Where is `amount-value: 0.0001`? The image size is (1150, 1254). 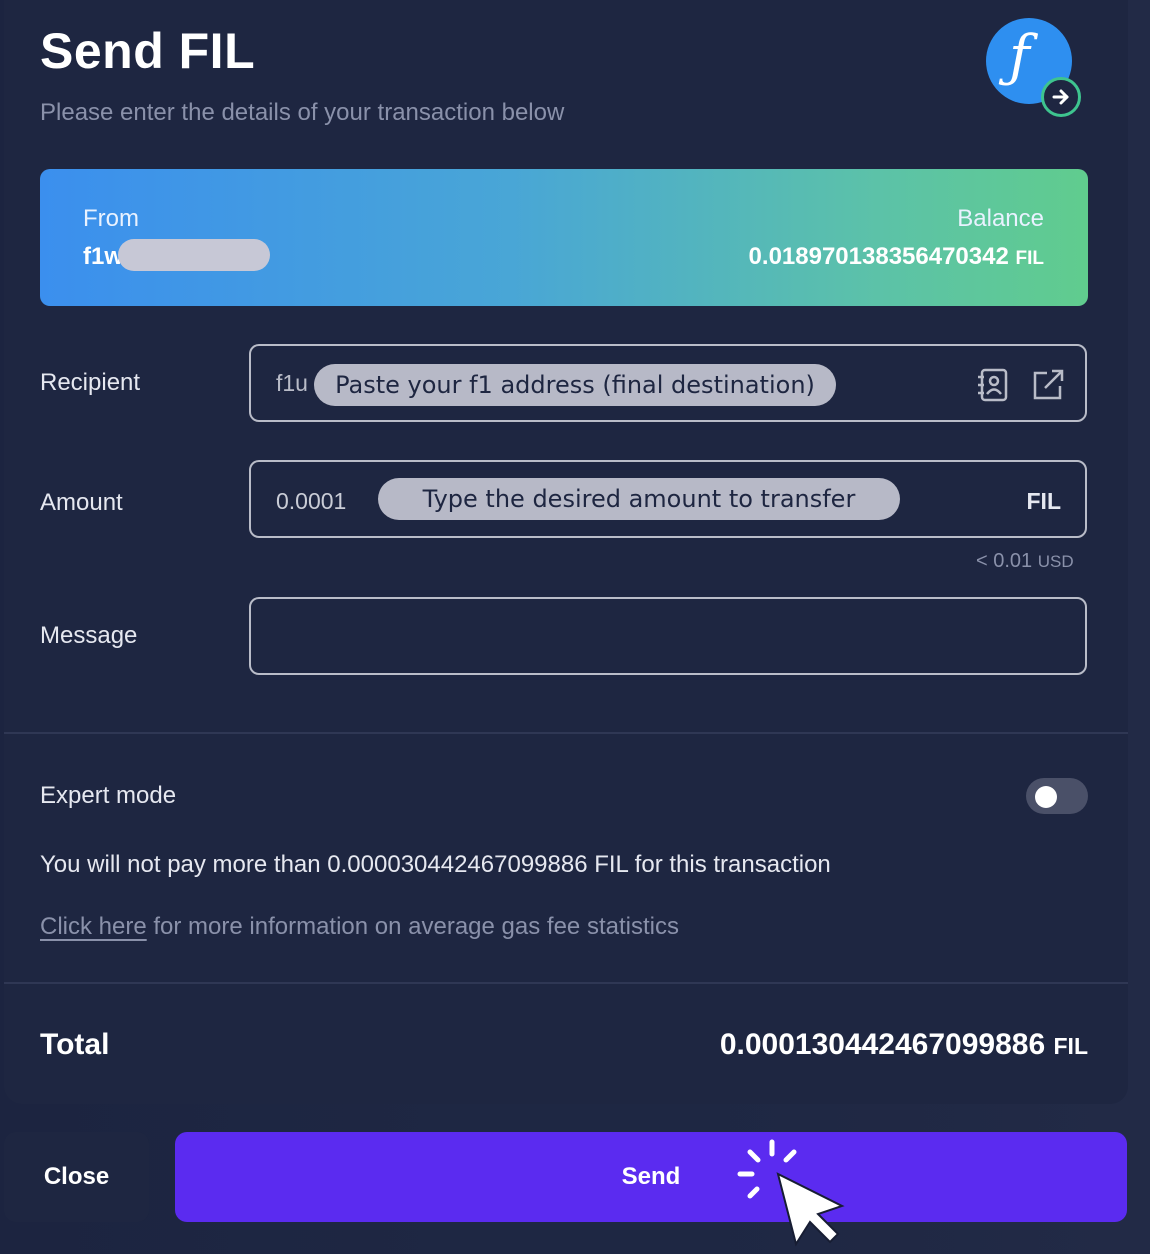 amount-value: 0.0001 is located at coordinates (311, 501).